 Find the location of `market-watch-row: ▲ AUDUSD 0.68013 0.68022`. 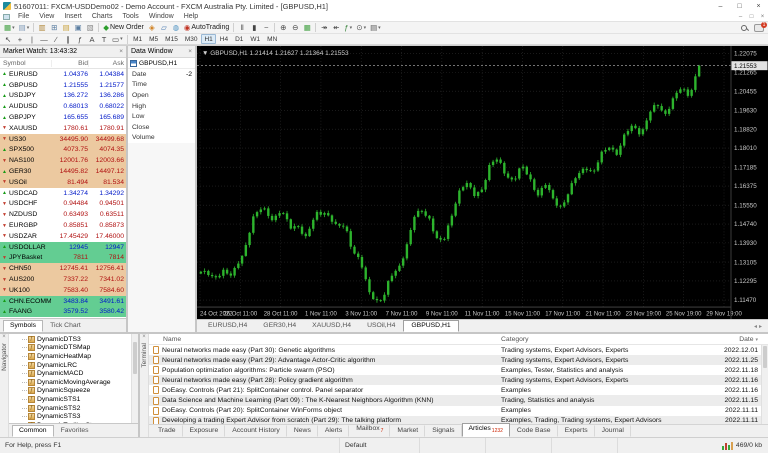

market-watch-row: ▲ AUDUSD 0.68013 0.68022 is located at coordinates (63, 106).